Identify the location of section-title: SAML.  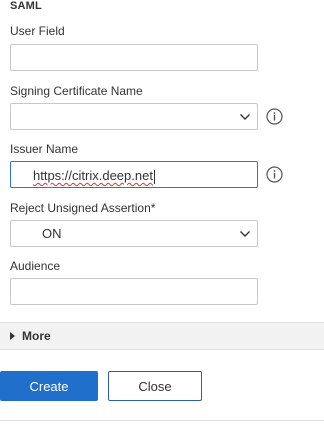
(26, 6).